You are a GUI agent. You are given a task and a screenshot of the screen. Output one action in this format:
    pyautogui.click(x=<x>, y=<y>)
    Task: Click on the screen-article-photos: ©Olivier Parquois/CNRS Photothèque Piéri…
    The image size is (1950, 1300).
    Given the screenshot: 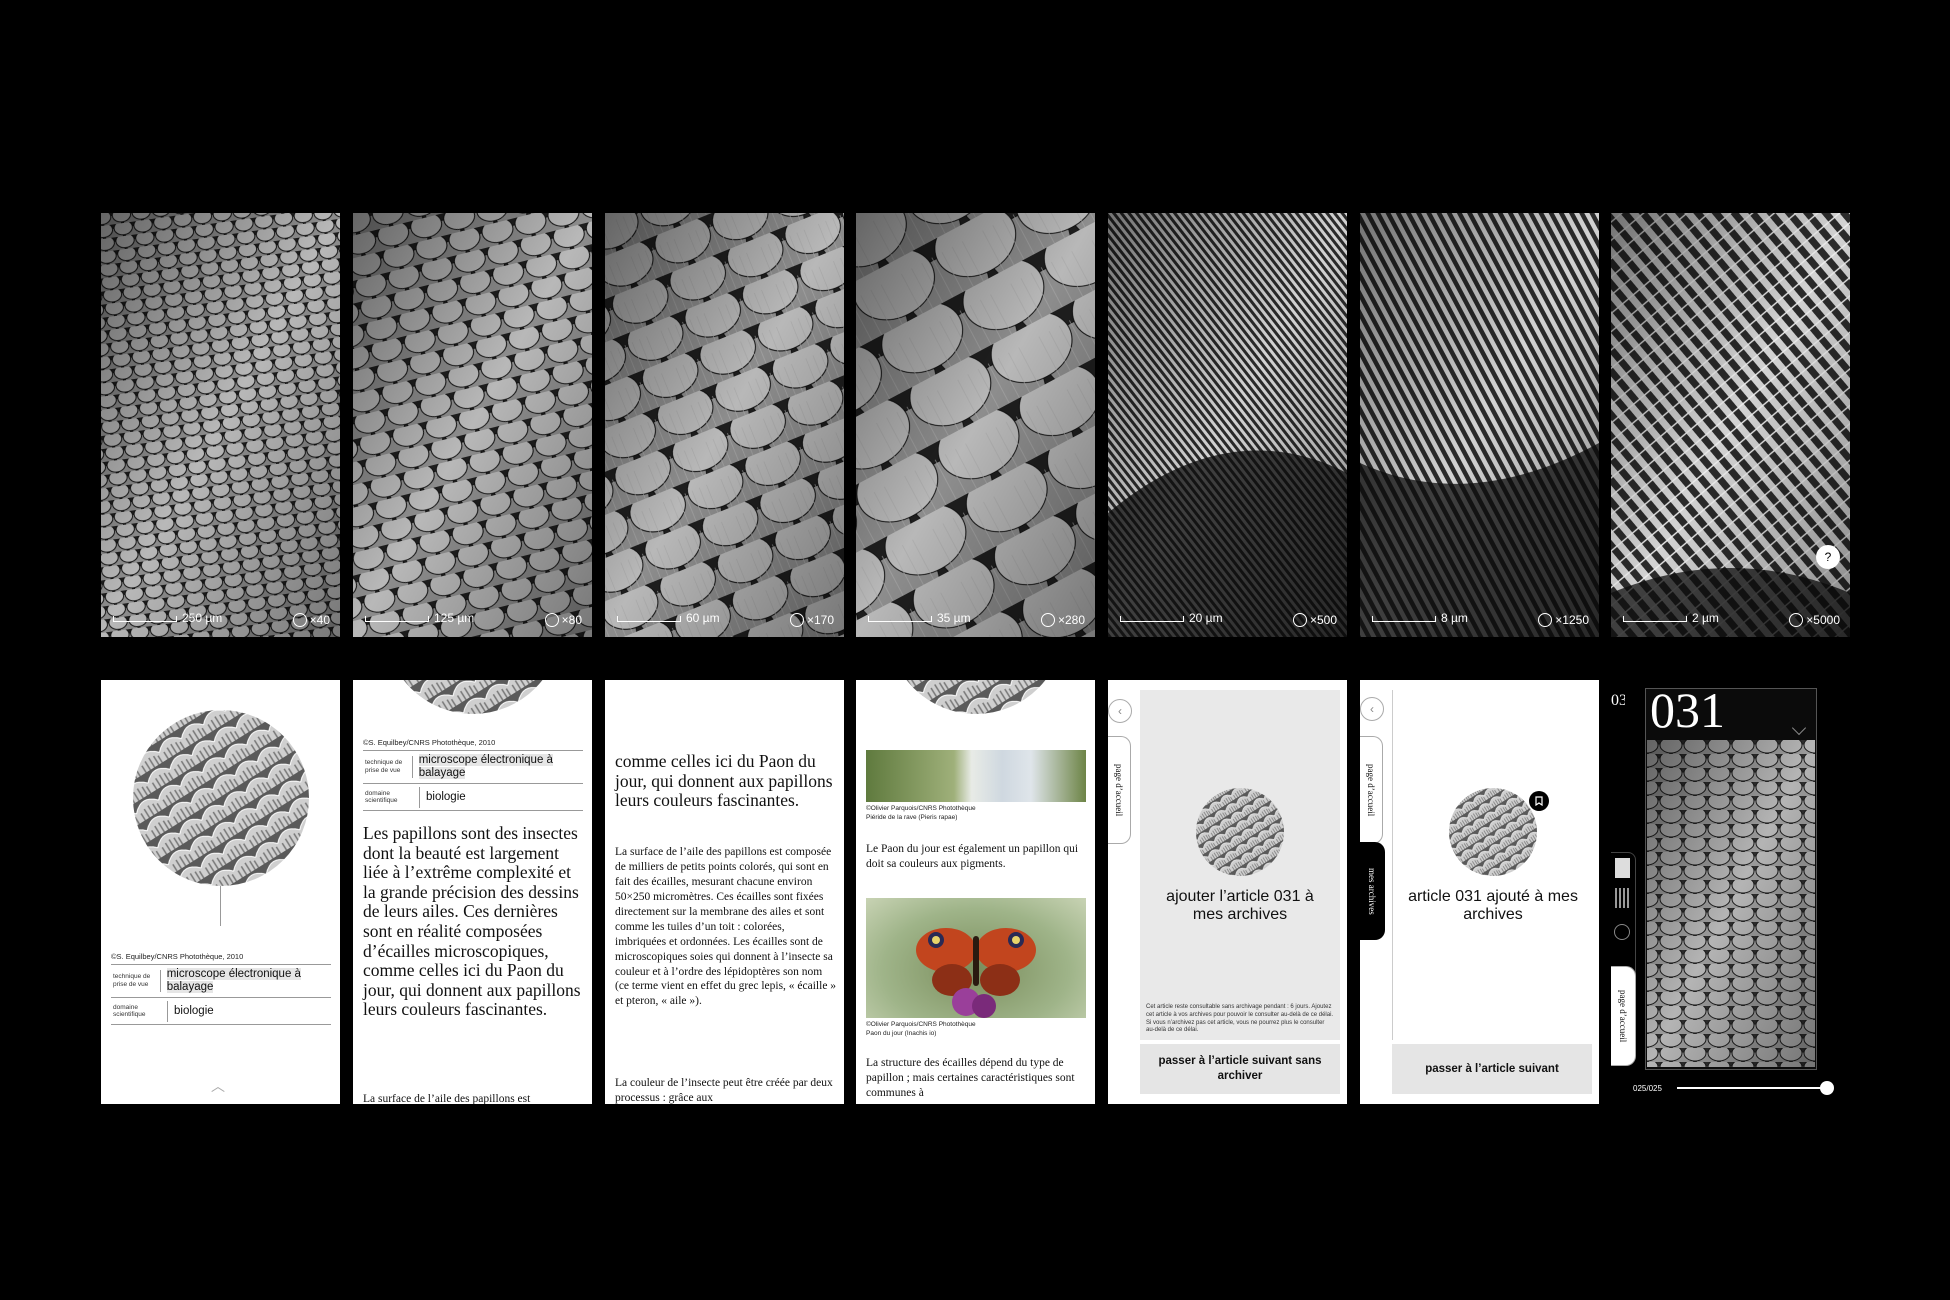 What is the action you would take?
    pyautogui.click(x=975, y=892)
    